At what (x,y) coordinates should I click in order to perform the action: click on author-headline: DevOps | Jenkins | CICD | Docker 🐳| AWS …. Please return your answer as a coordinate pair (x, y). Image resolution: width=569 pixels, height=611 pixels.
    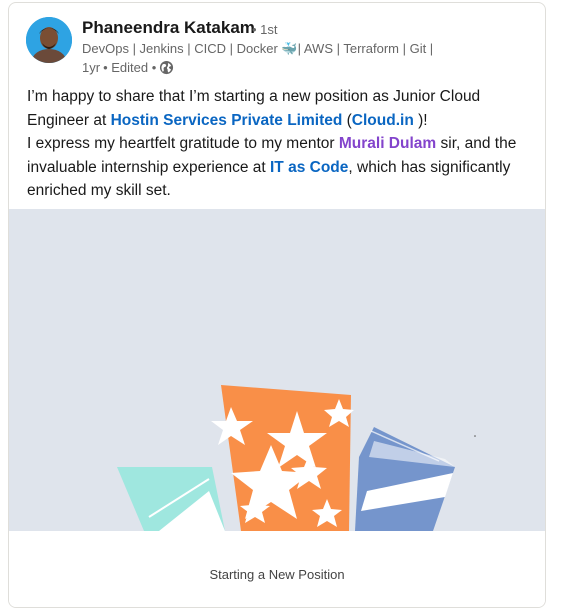
    Looking at the image, I should click on (258, 48).